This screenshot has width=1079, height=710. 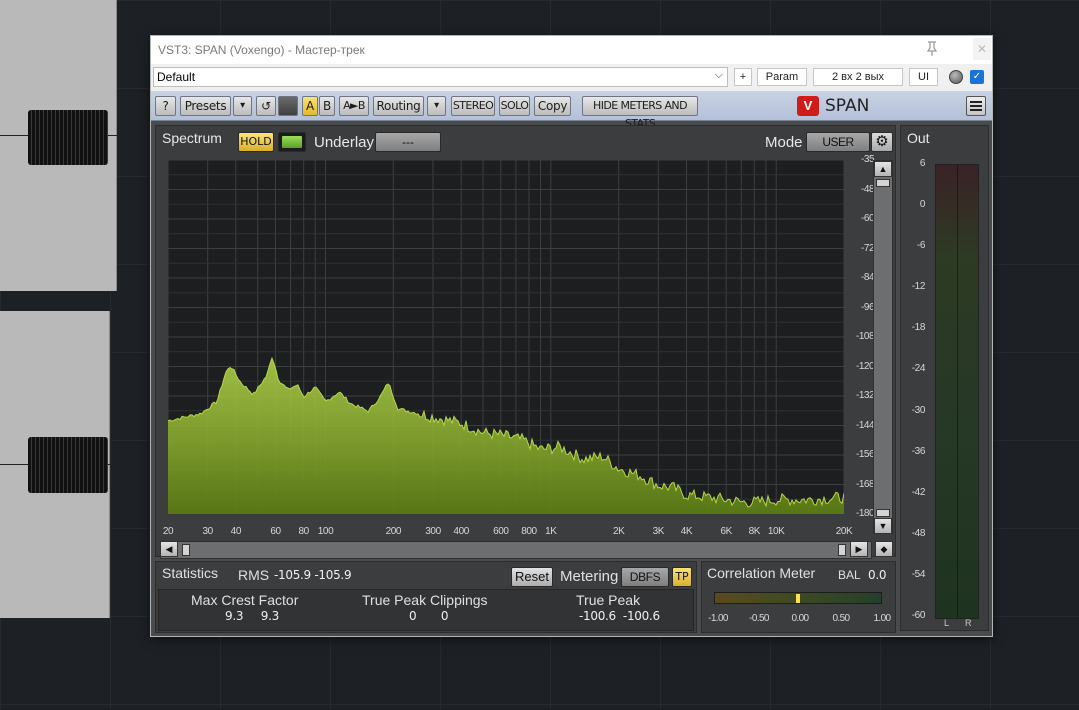 I want to click on x-tick-label: 4K, so click(x=686, y=531).